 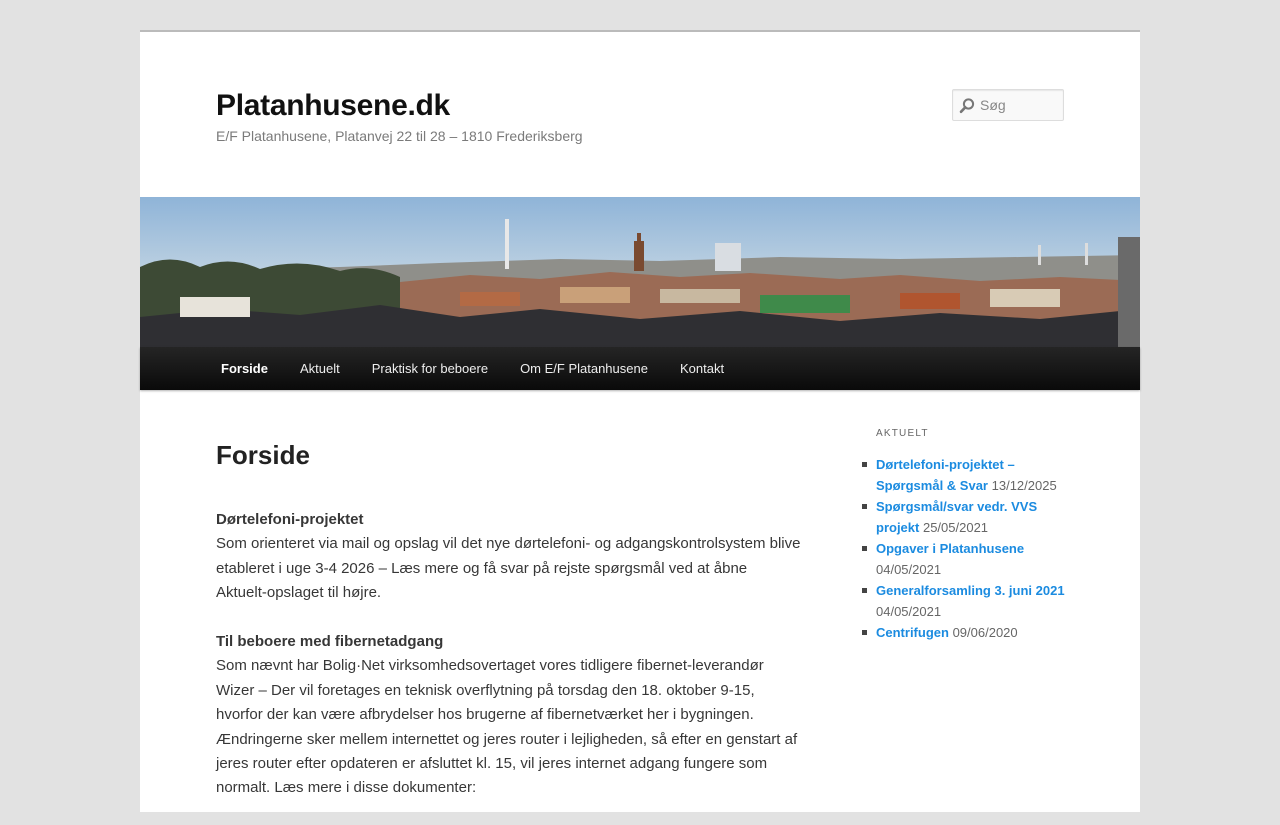 I want to click on header-banner-image, so click(x=640, y=272).